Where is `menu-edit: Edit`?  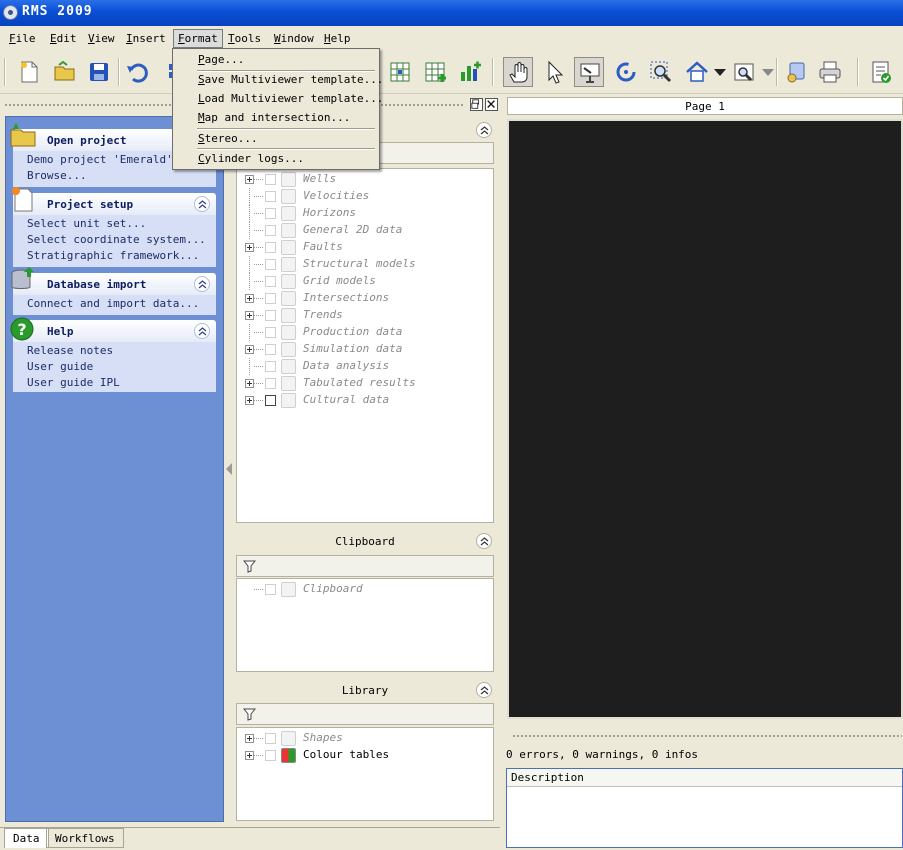
menu-edit: Edit is located at coordinates (63, 39).